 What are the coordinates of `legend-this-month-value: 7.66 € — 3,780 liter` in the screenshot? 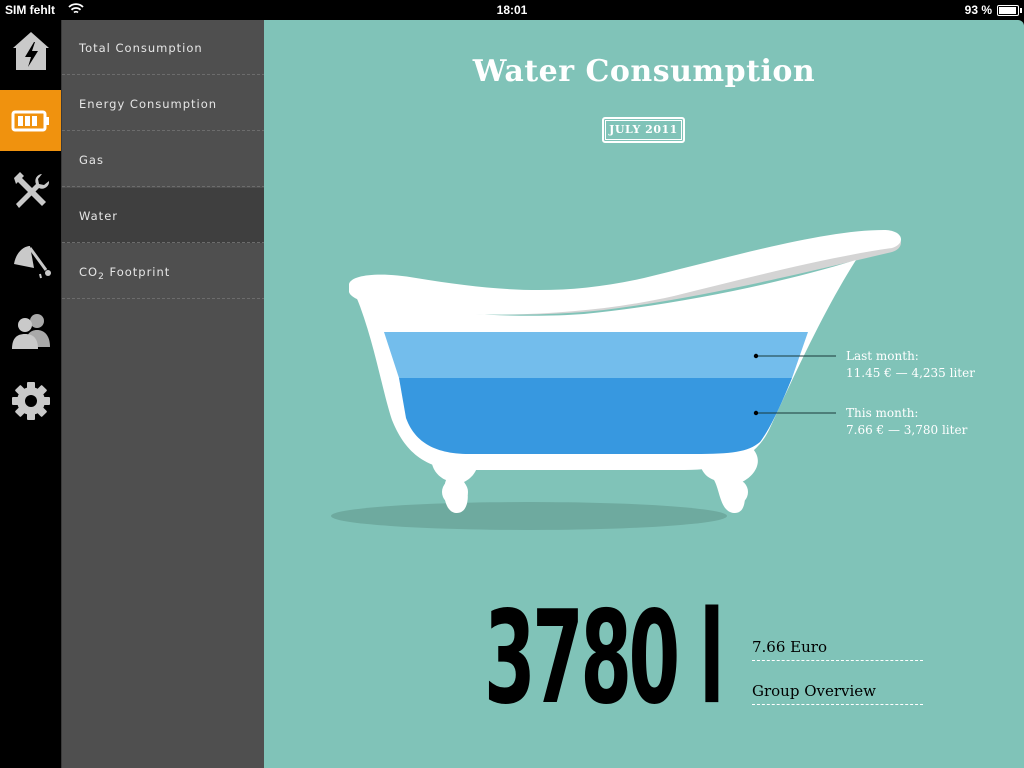 It's located at (907, 430).